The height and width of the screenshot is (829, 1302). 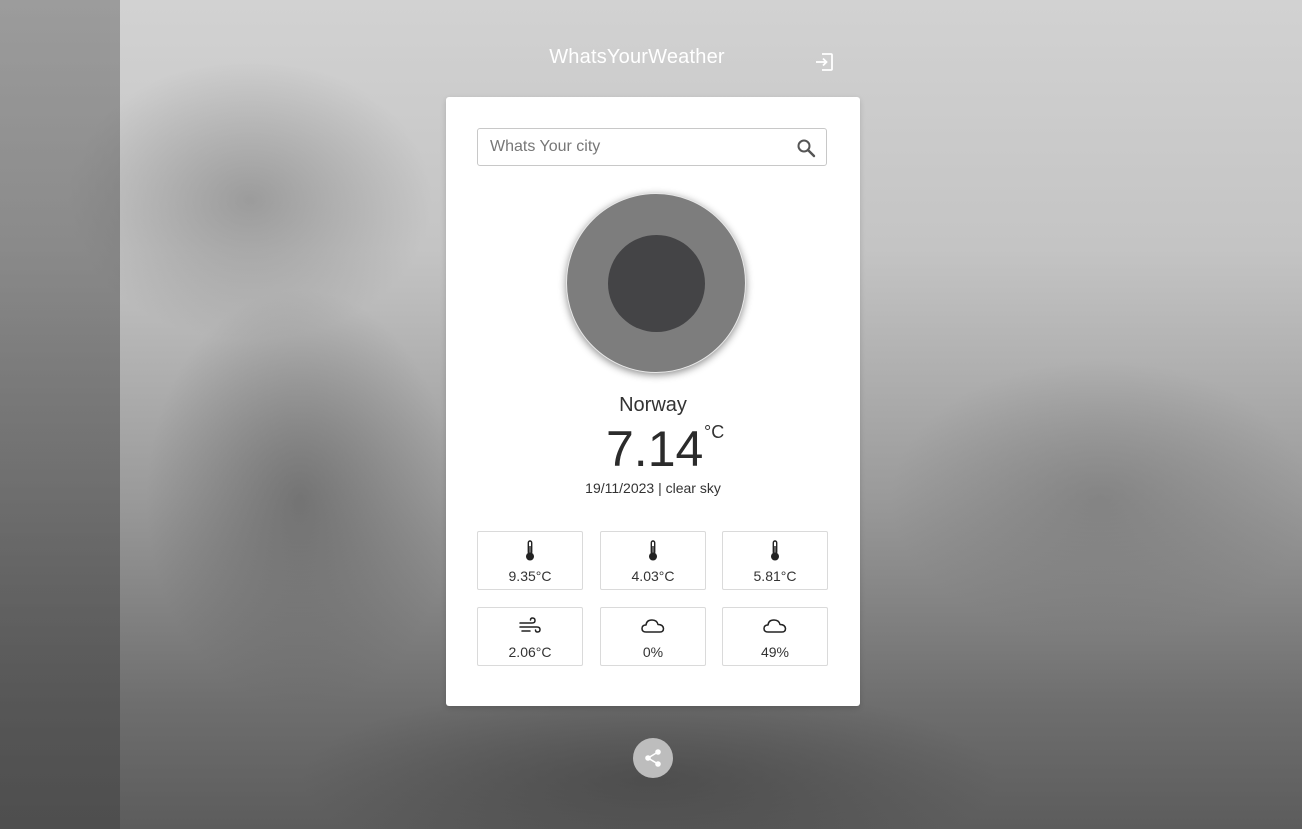 What do you see at coordinates (775, 576) in the screenshot?
I see `stat-value: 5.81°C` at bounding box center [775, 576].